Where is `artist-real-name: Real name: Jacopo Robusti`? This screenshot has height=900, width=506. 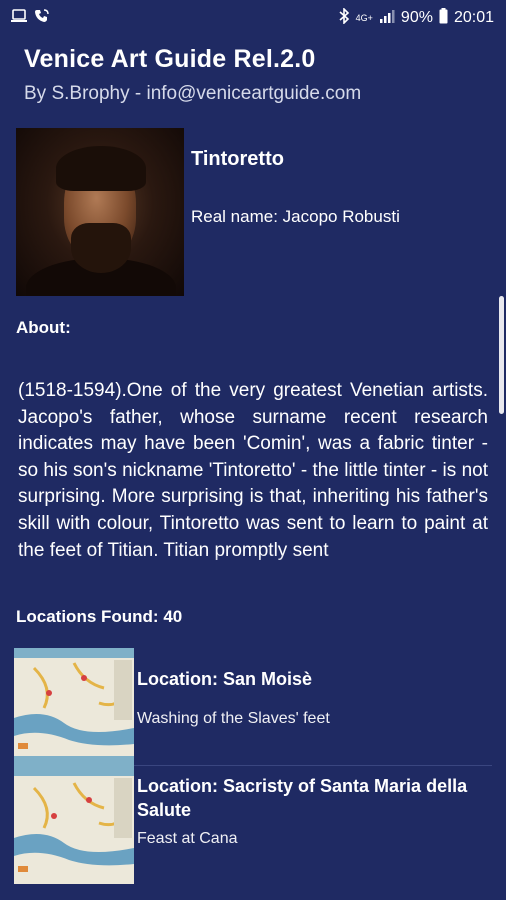 artist-real-name: Real name: Jacopo Robusti is located at coordinates (295, 216).